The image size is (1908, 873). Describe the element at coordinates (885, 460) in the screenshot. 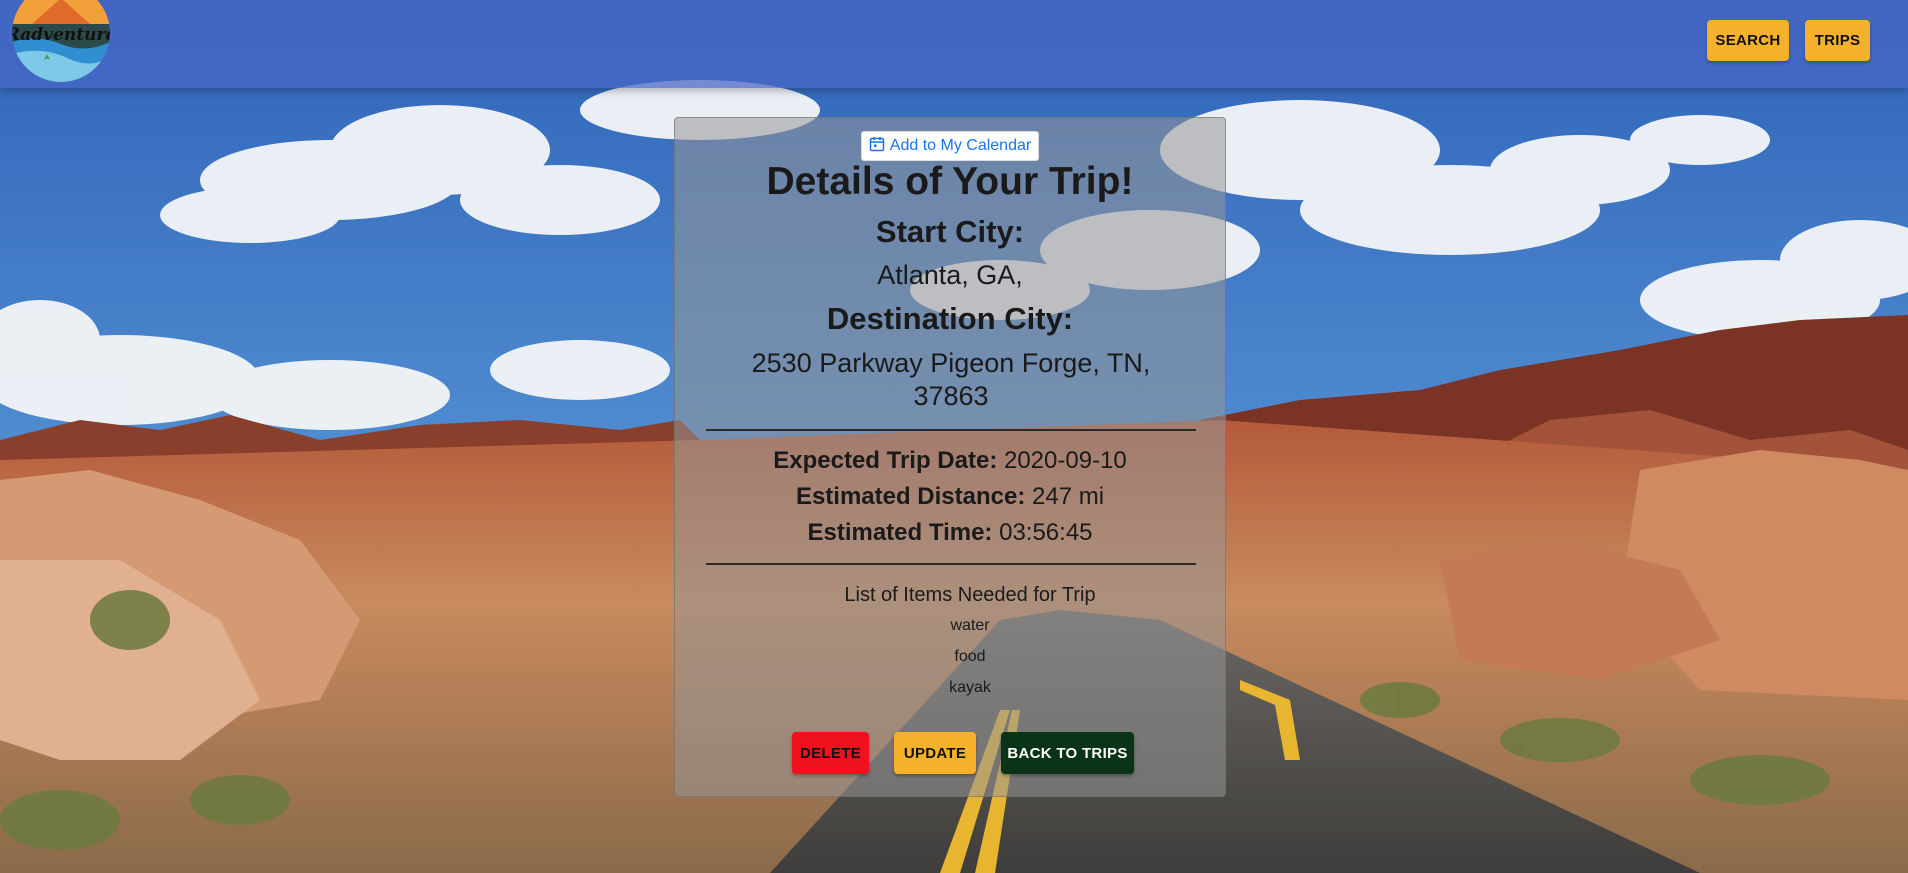

I see `trip-date-label: Expected Trip Date:` at that location.